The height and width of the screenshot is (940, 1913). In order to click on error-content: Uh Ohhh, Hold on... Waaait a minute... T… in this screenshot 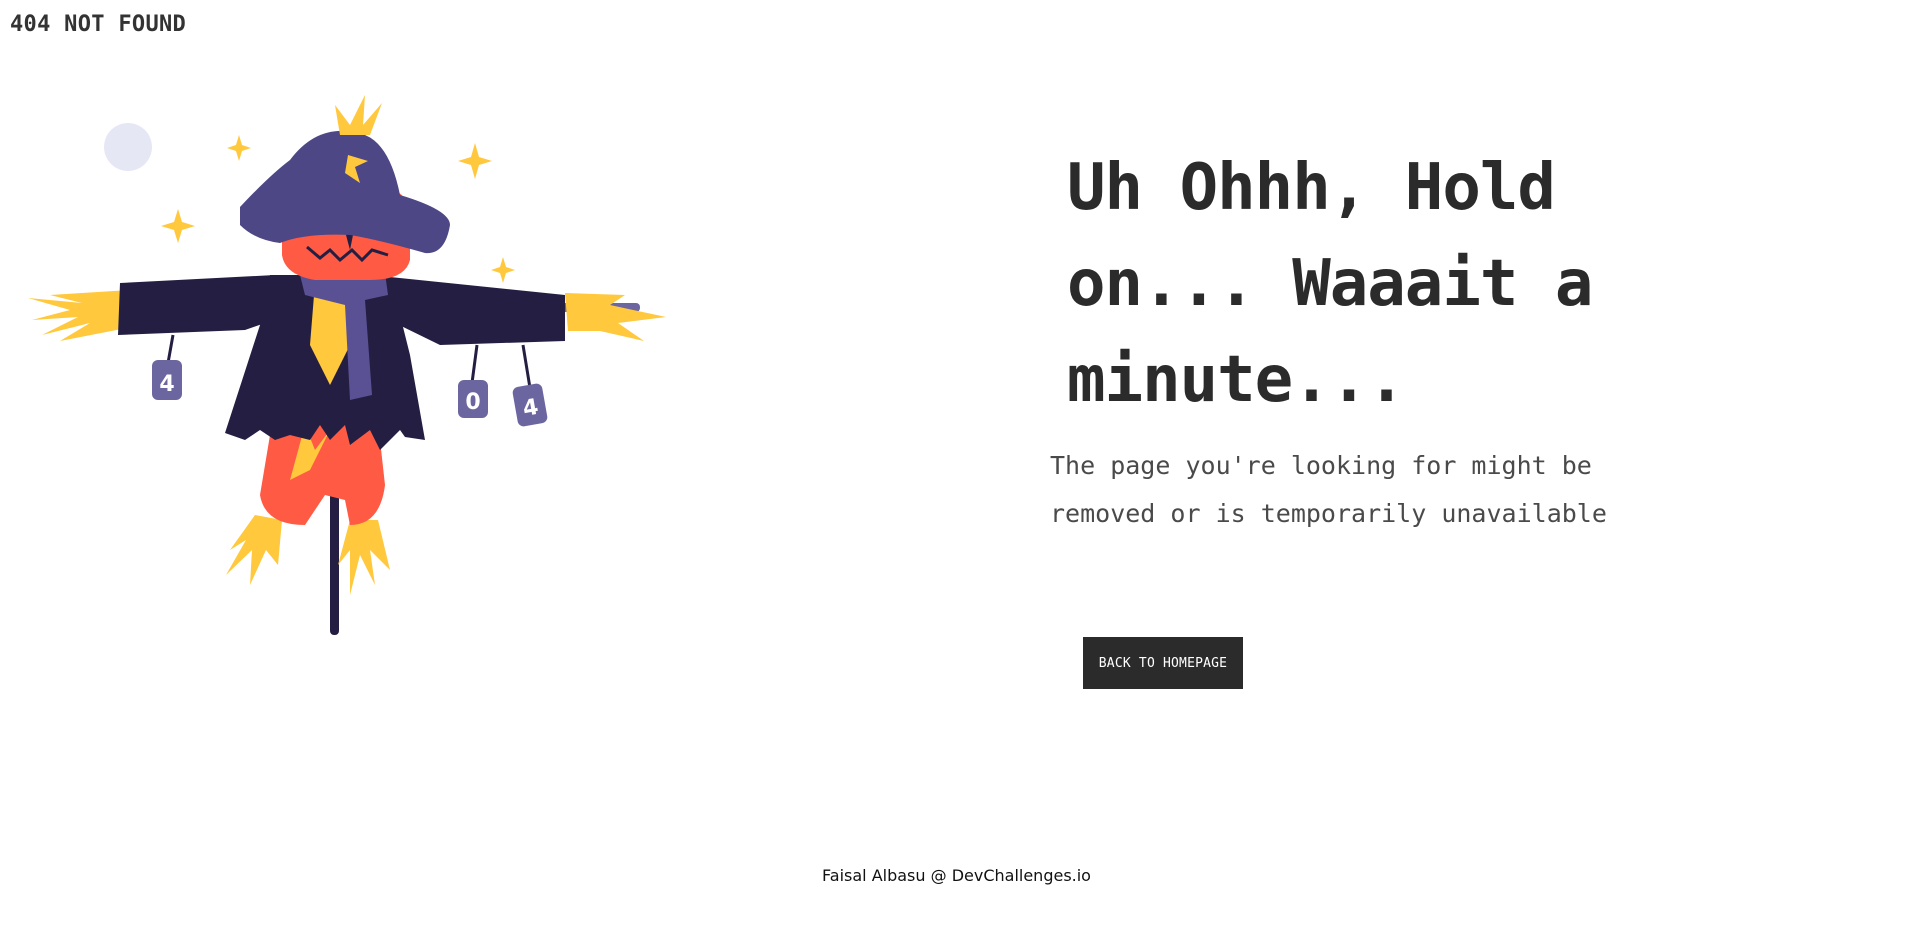, I will do `click(1360, 339)`.